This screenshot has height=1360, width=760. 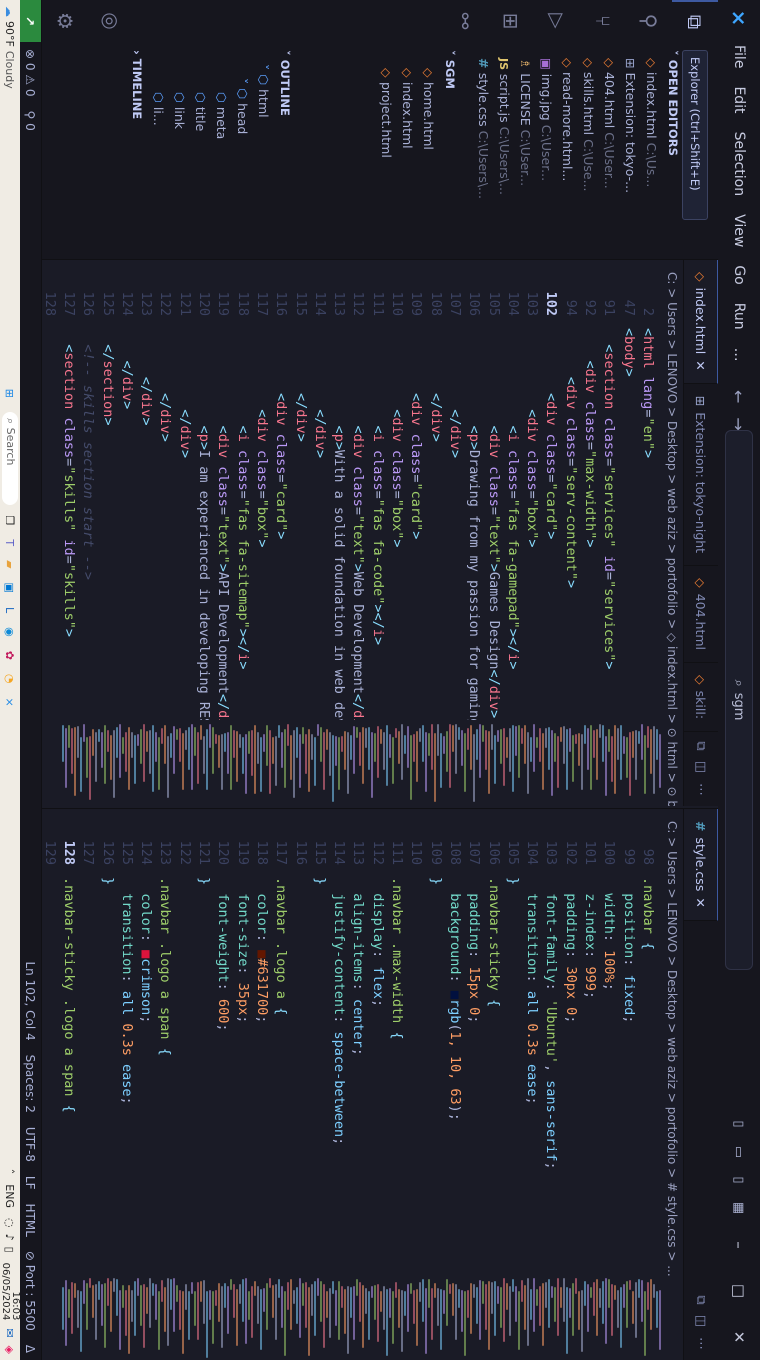 I want to click on toggle-secondary-sidebar-icon: ▯, so click(x=739, y=1180).